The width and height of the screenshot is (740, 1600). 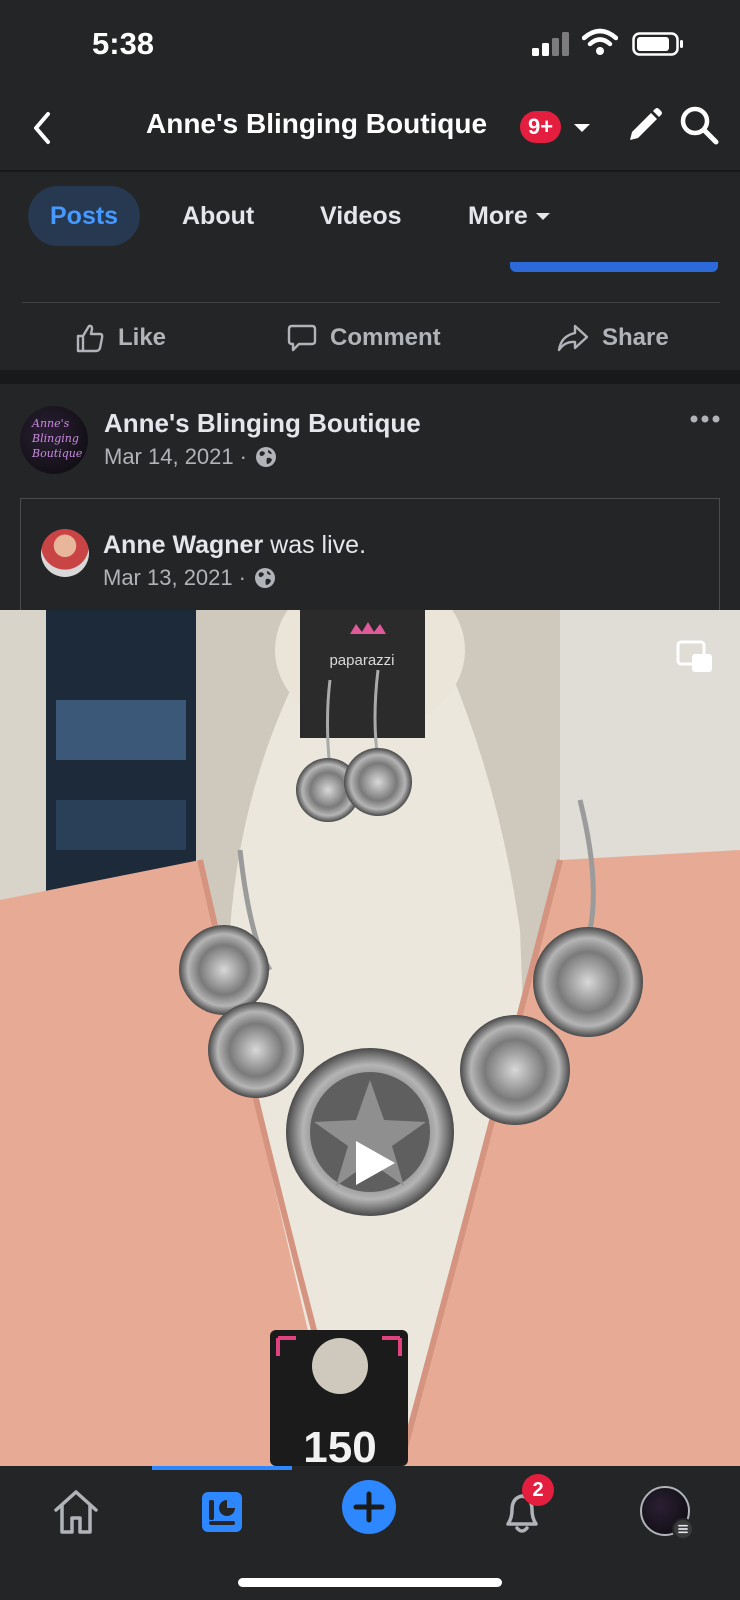 What do you see at coordinates (573, 338) in the screenshot?
I see `share-icon` at bounding box center [573, 338].